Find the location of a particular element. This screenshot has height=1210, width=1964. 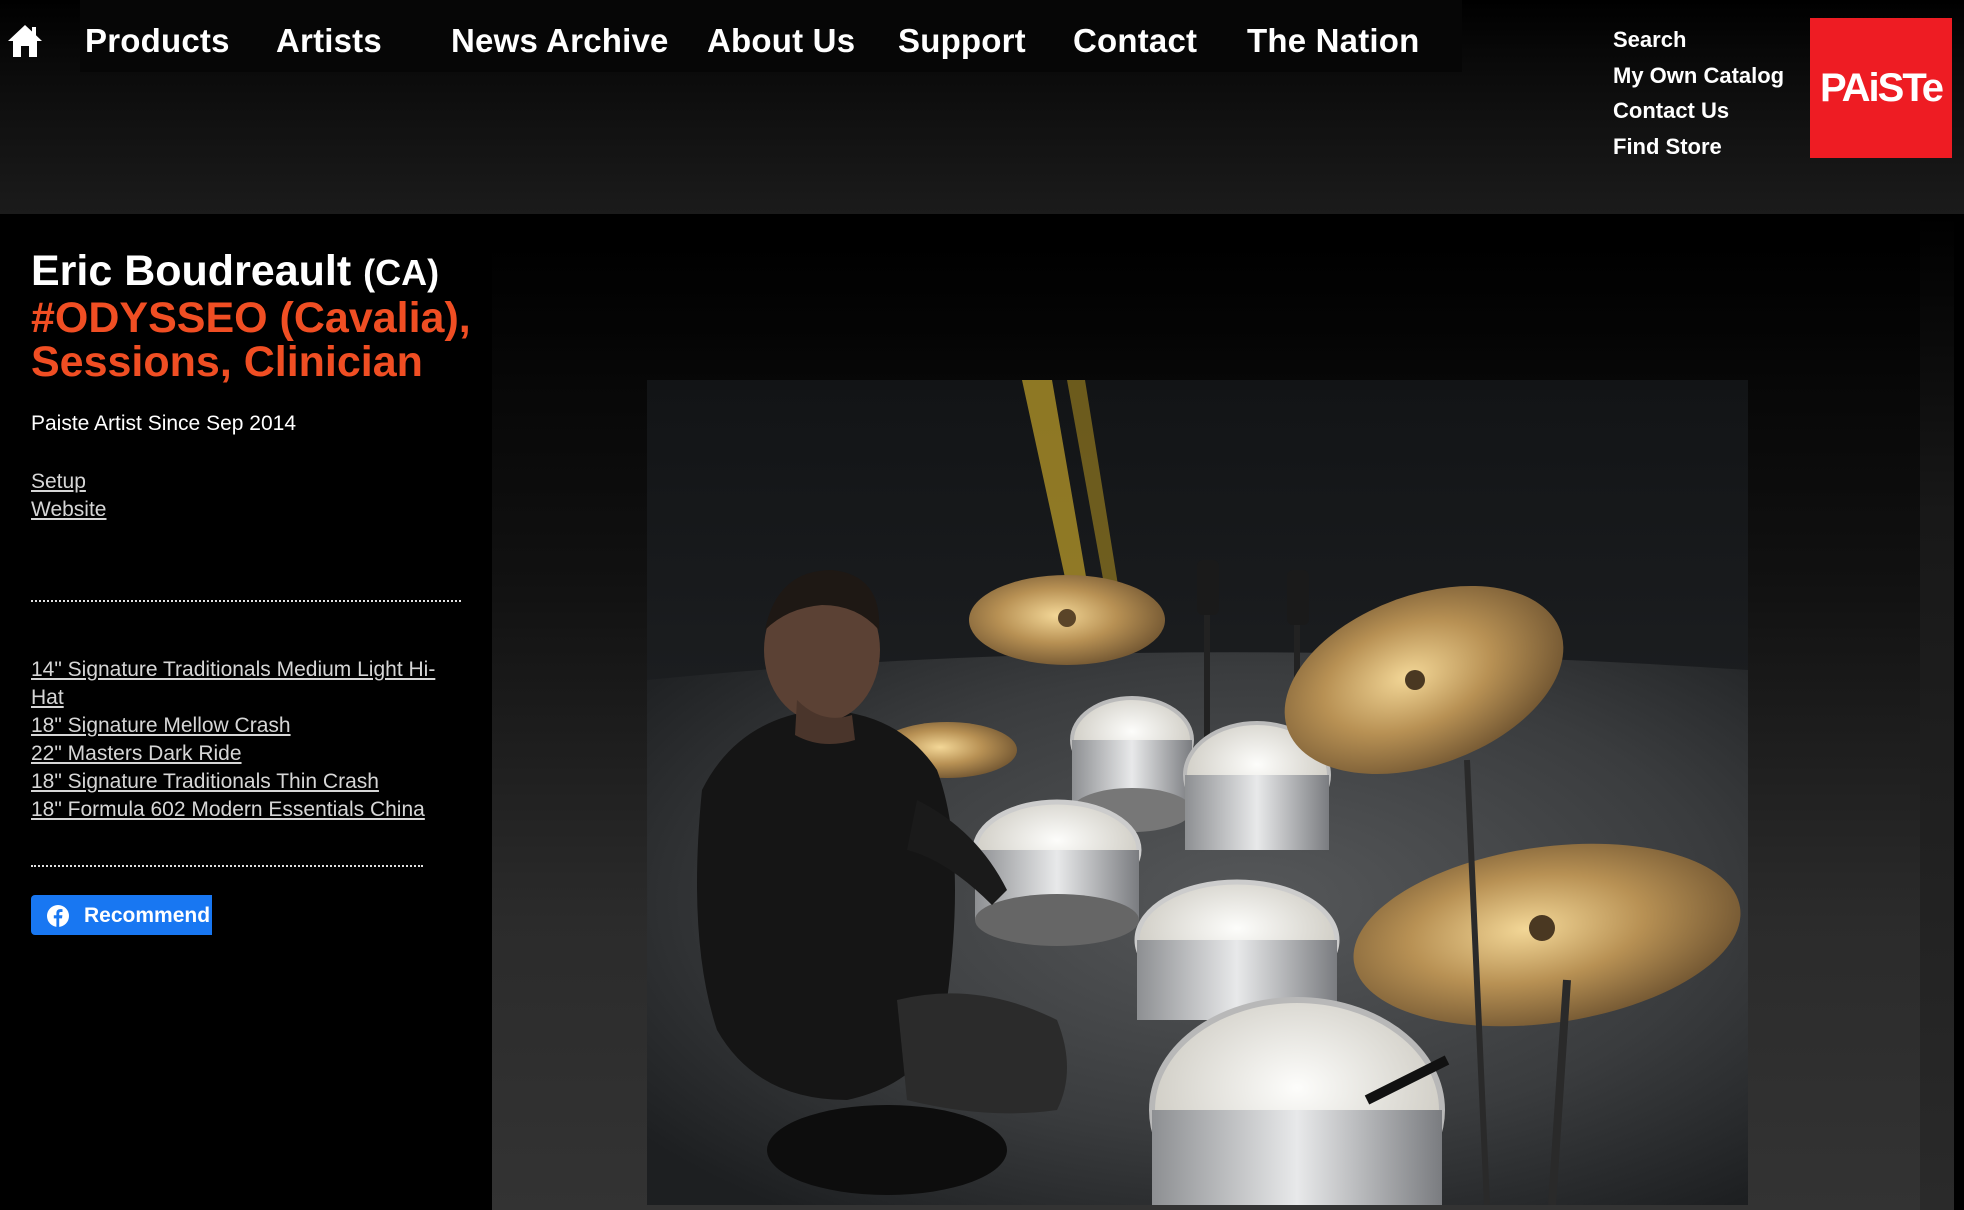

artist-name: Eric Boudreault is located at coordinates (191, 271).